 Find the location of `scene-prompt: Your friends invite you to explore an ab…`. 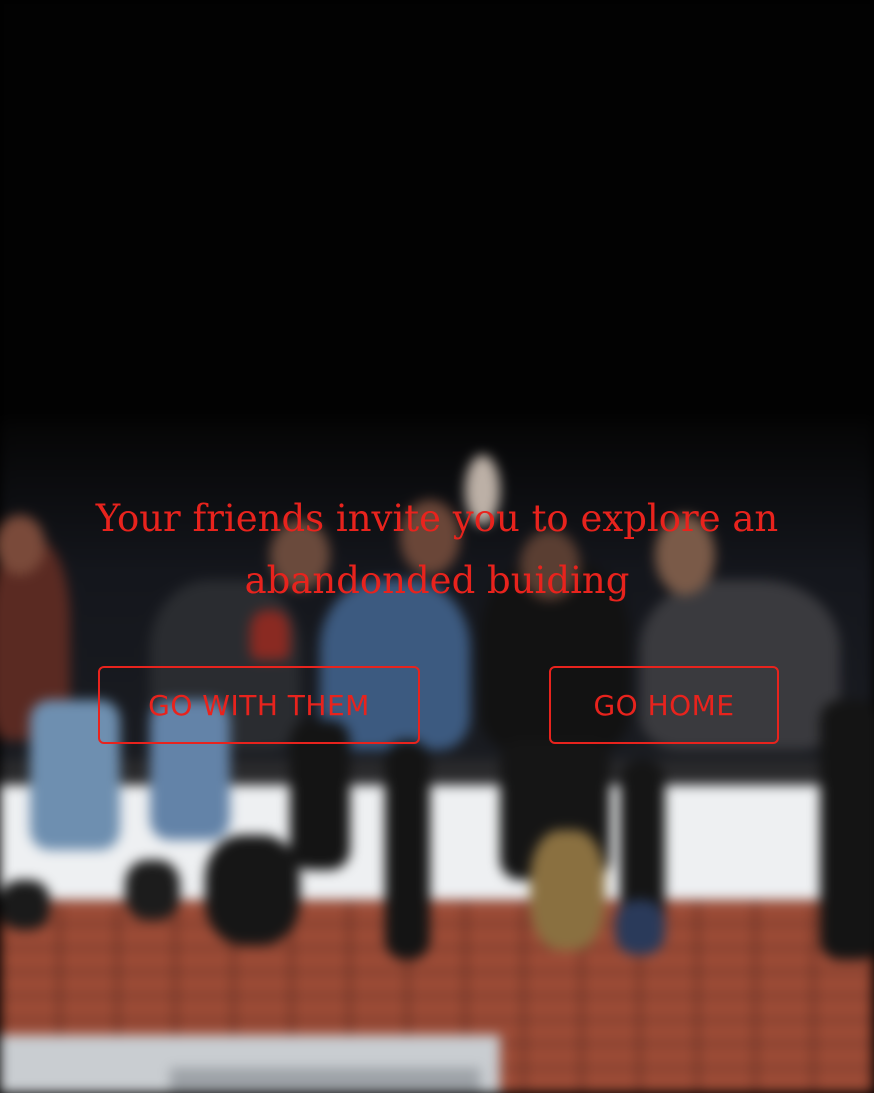

scene-prompt: Your friends invite you to explore an ab… is located at coordinates (437, 549).